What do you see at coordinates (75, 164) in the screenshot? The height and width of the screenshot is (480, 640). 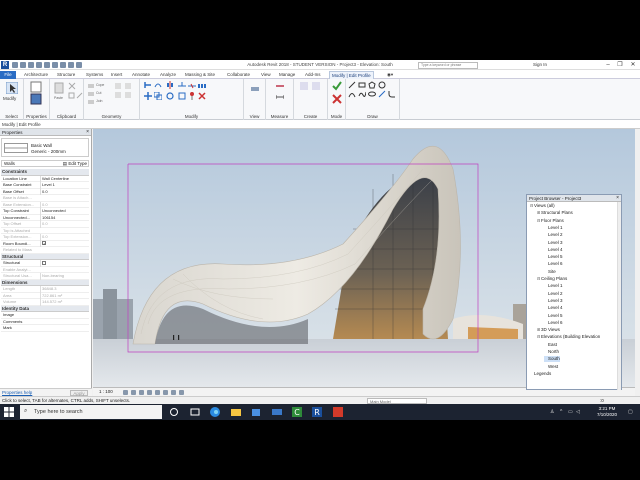 I see `edit-type-button: ▤ Edit Type` at bounding box center [75, 164].